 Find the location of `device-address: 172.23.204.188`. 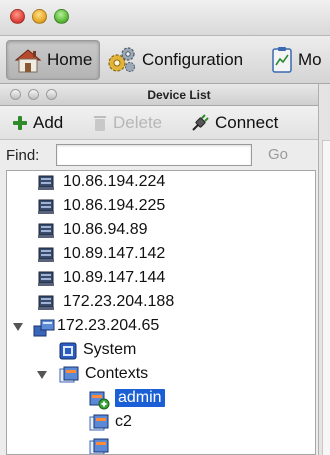

device-address: 172.23.204.188 is located at coordinates (119, 301).